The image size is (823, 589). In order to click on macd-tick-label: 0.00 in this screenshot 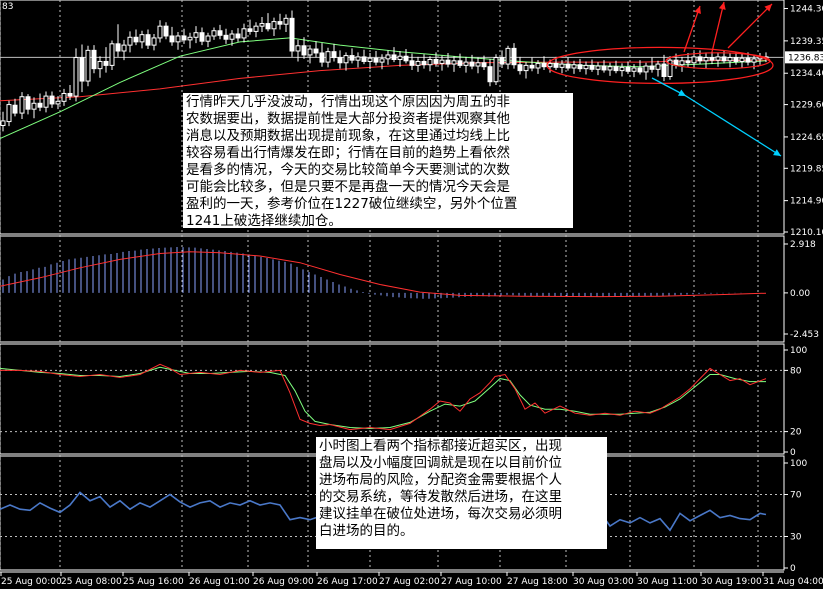, I will do `click(800, 294)`.